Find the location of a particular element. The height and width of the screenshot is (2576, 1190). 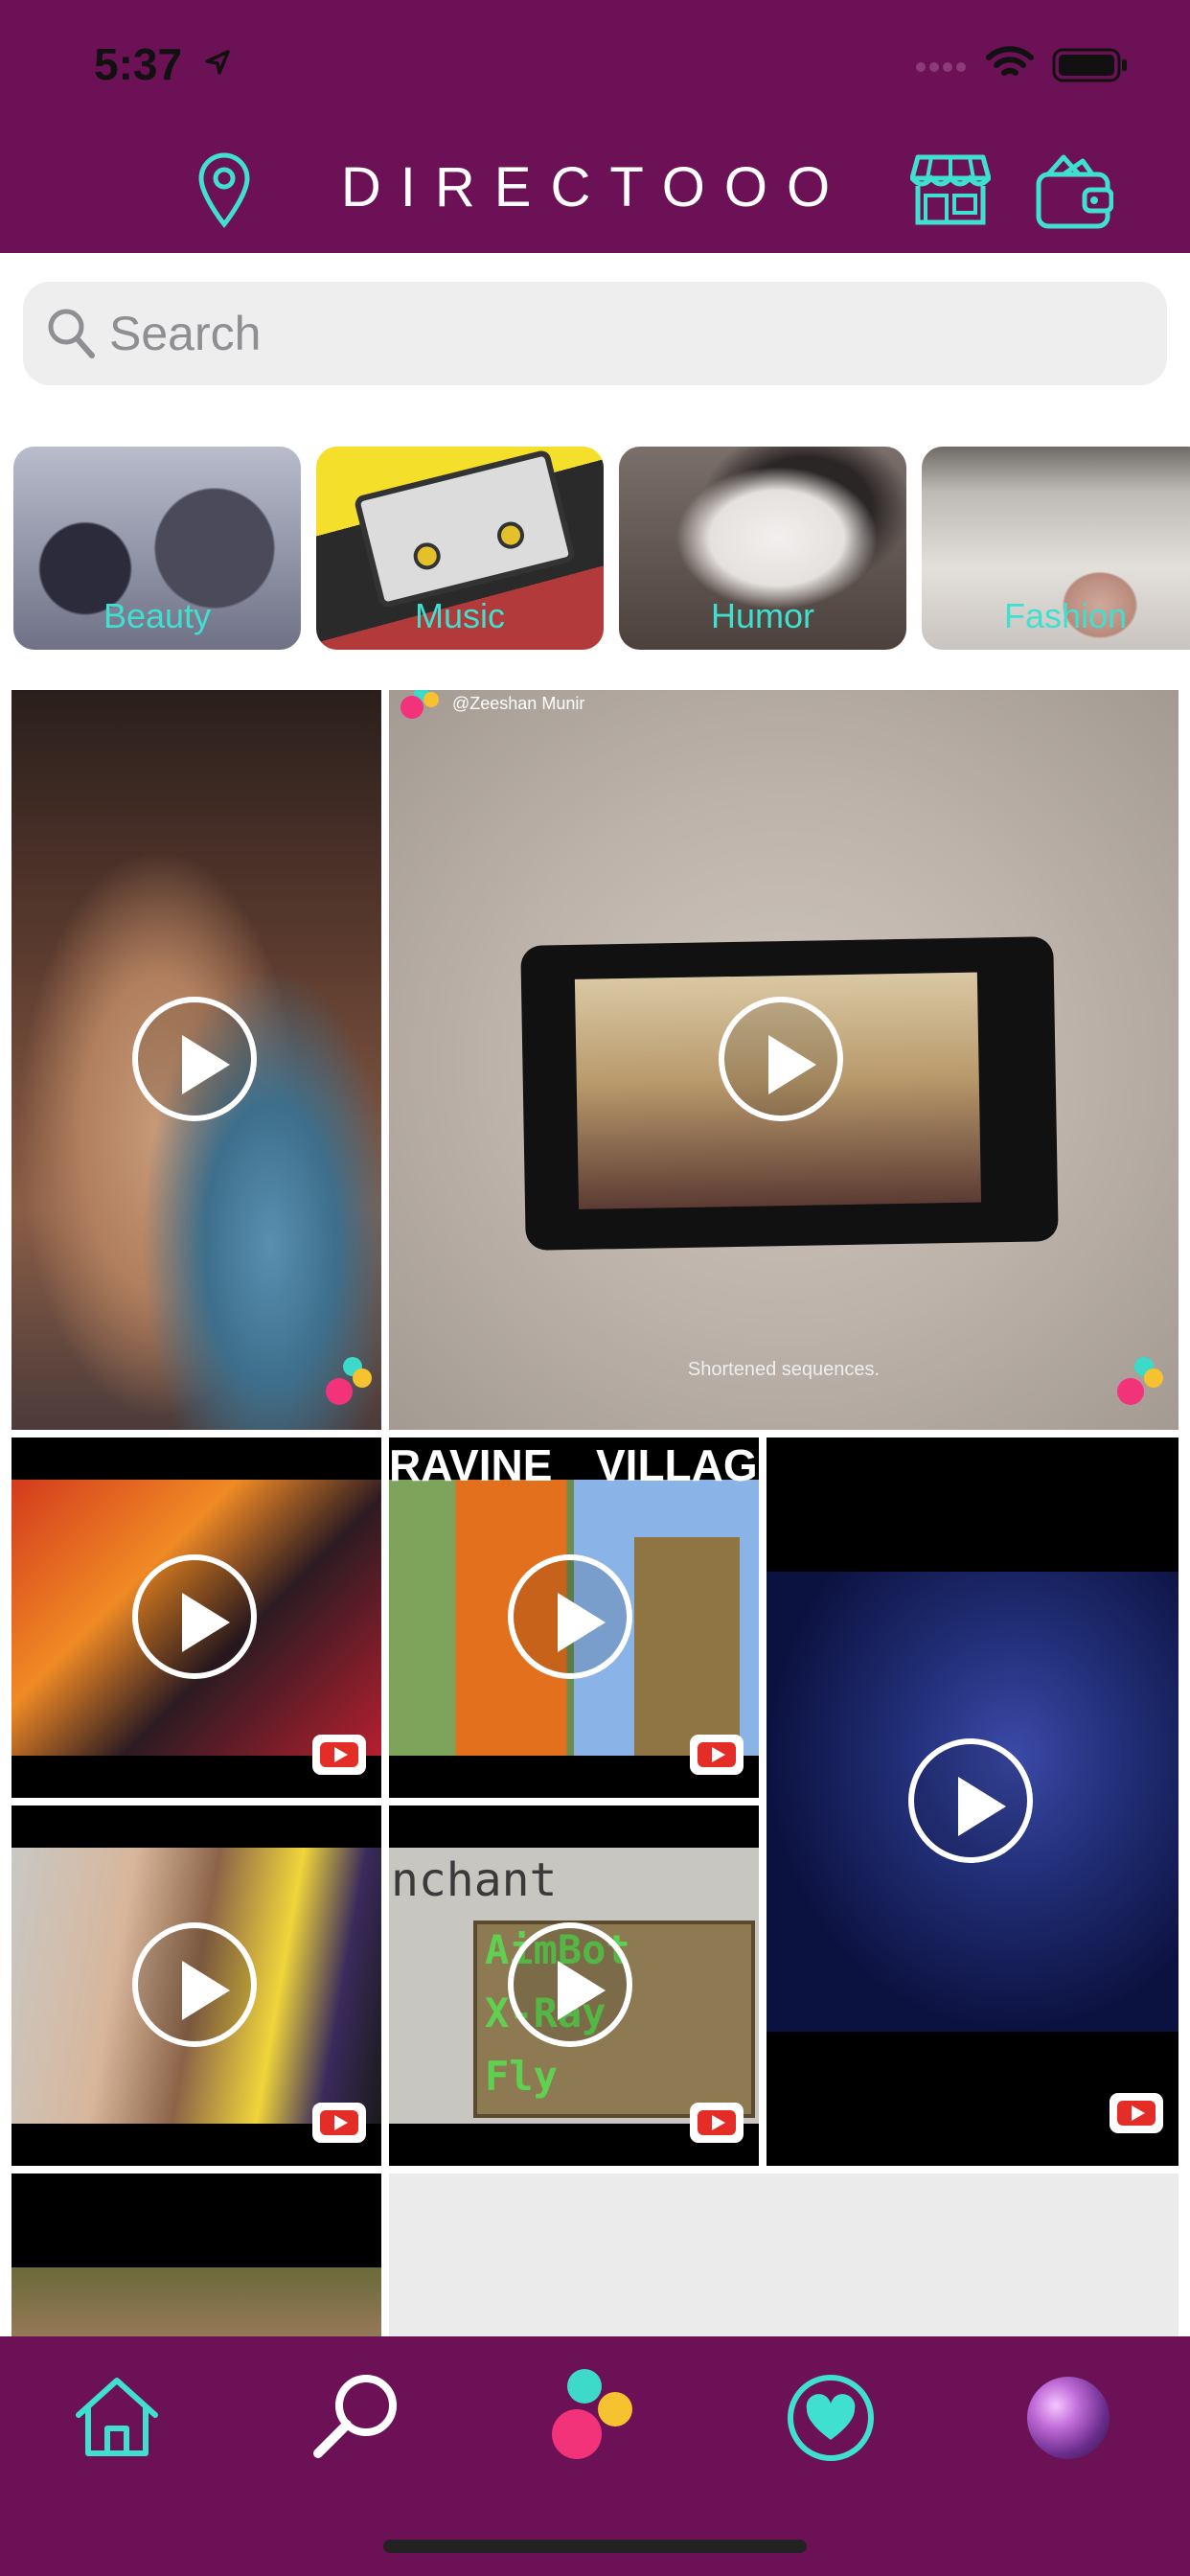

store-icon is located at coordinates (951, 189).